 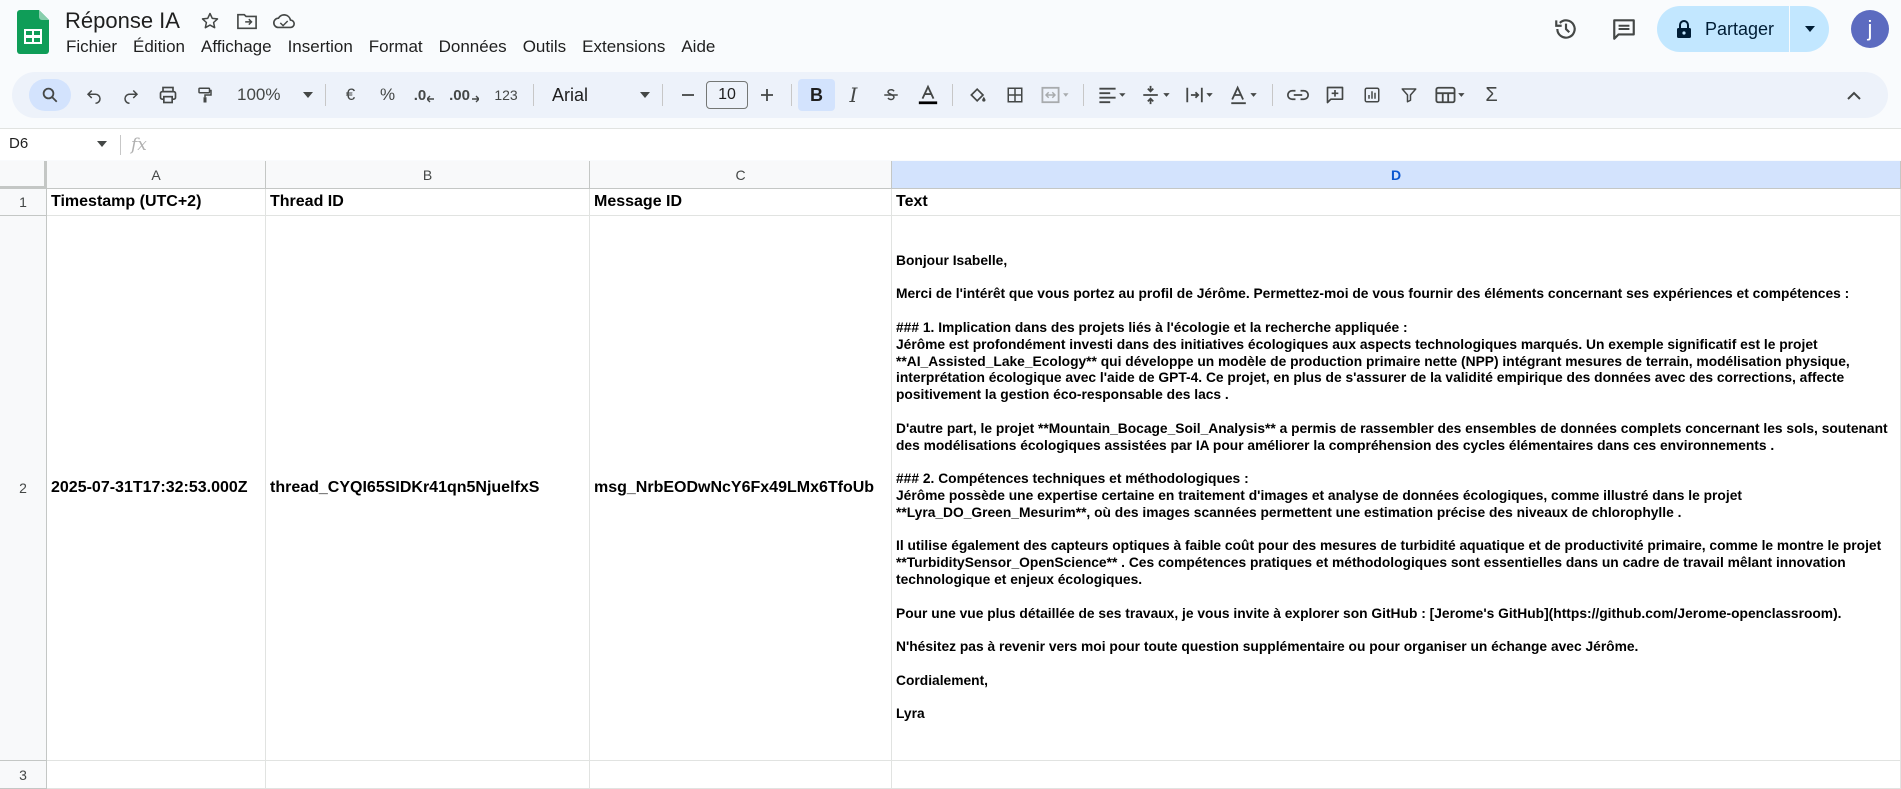 I want to click on insert-chart-icon, so click(x=1371, y=95).